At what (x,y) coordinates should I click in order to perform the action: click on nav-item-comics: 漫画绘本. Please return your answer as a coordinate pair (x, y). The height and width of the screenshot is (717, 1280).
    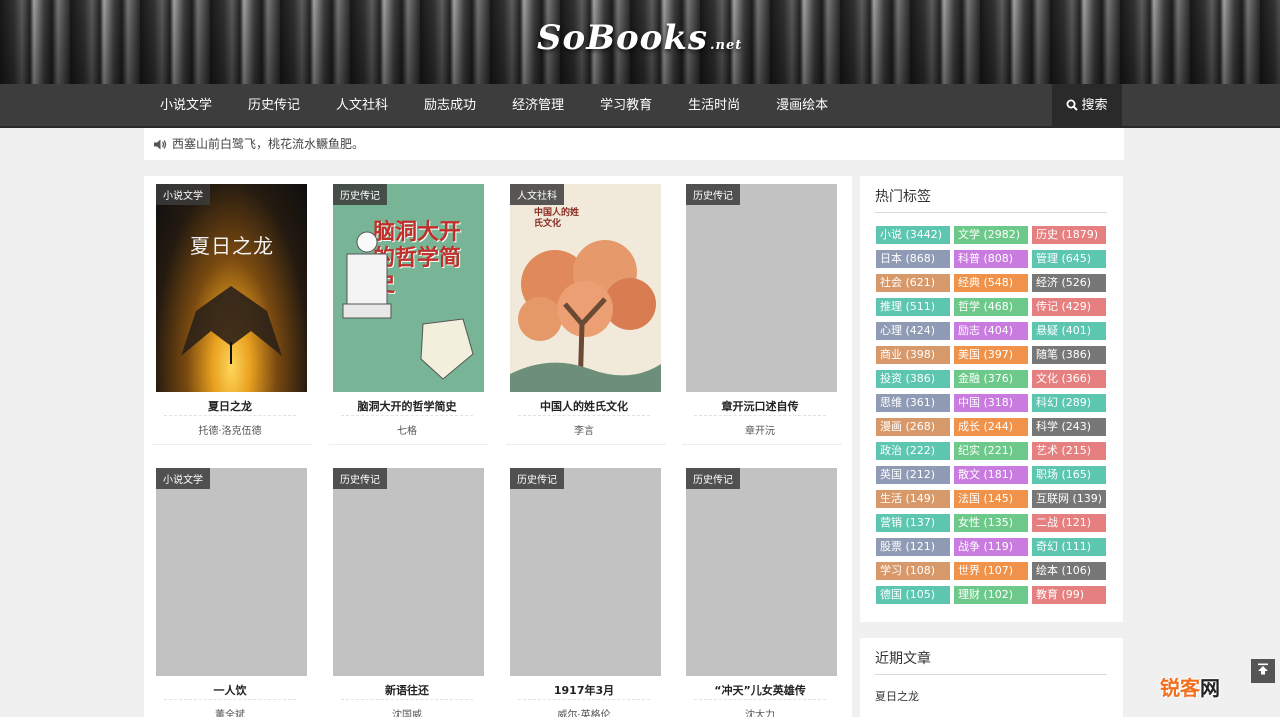
    Looking at the image, I should click on (802, 106).